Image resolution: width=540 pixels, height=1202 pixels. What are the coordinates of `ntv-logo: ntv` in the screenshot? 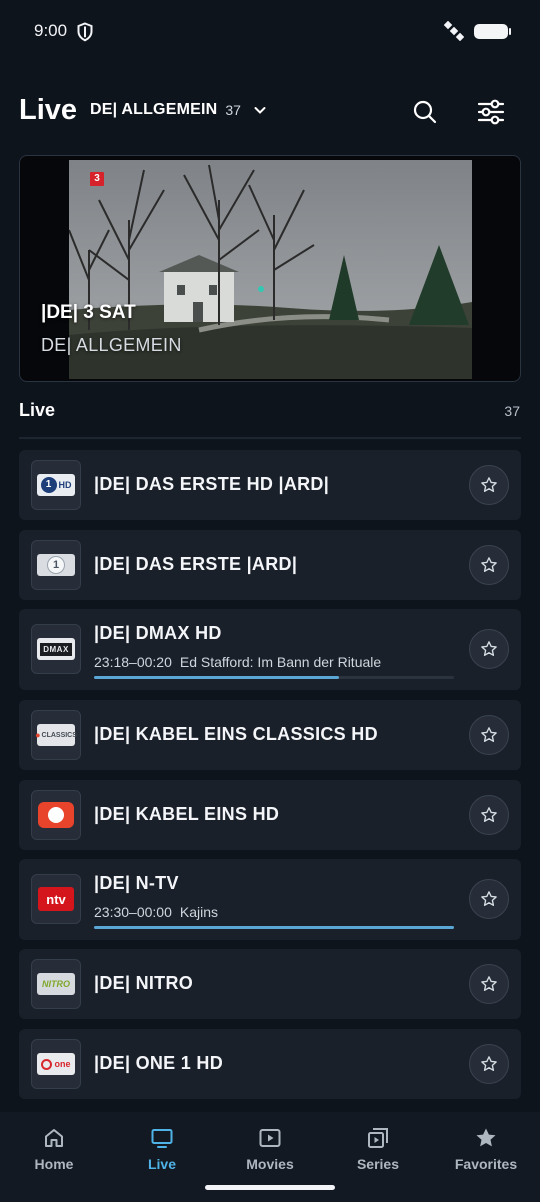 It's located at (56, 899).